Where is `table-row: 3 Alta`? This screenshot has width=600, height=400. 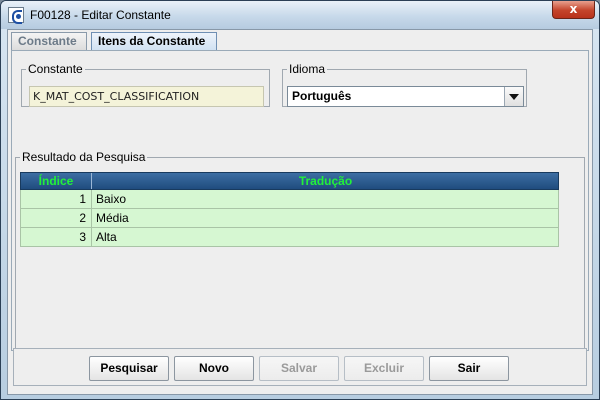
table-row: 3 Alta is located at coordinates (289, 237).